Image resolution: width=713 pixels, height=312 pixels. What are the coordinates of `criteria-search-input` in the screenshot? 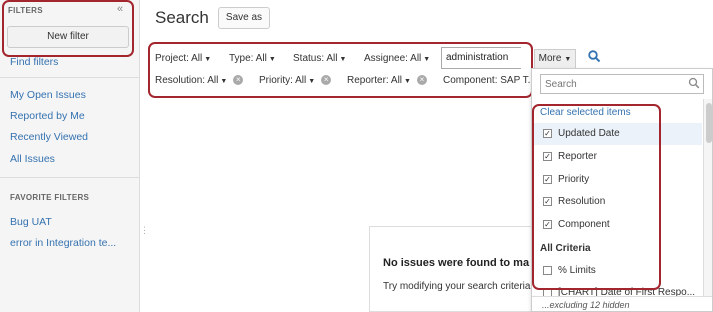 It's located at (611, 84).